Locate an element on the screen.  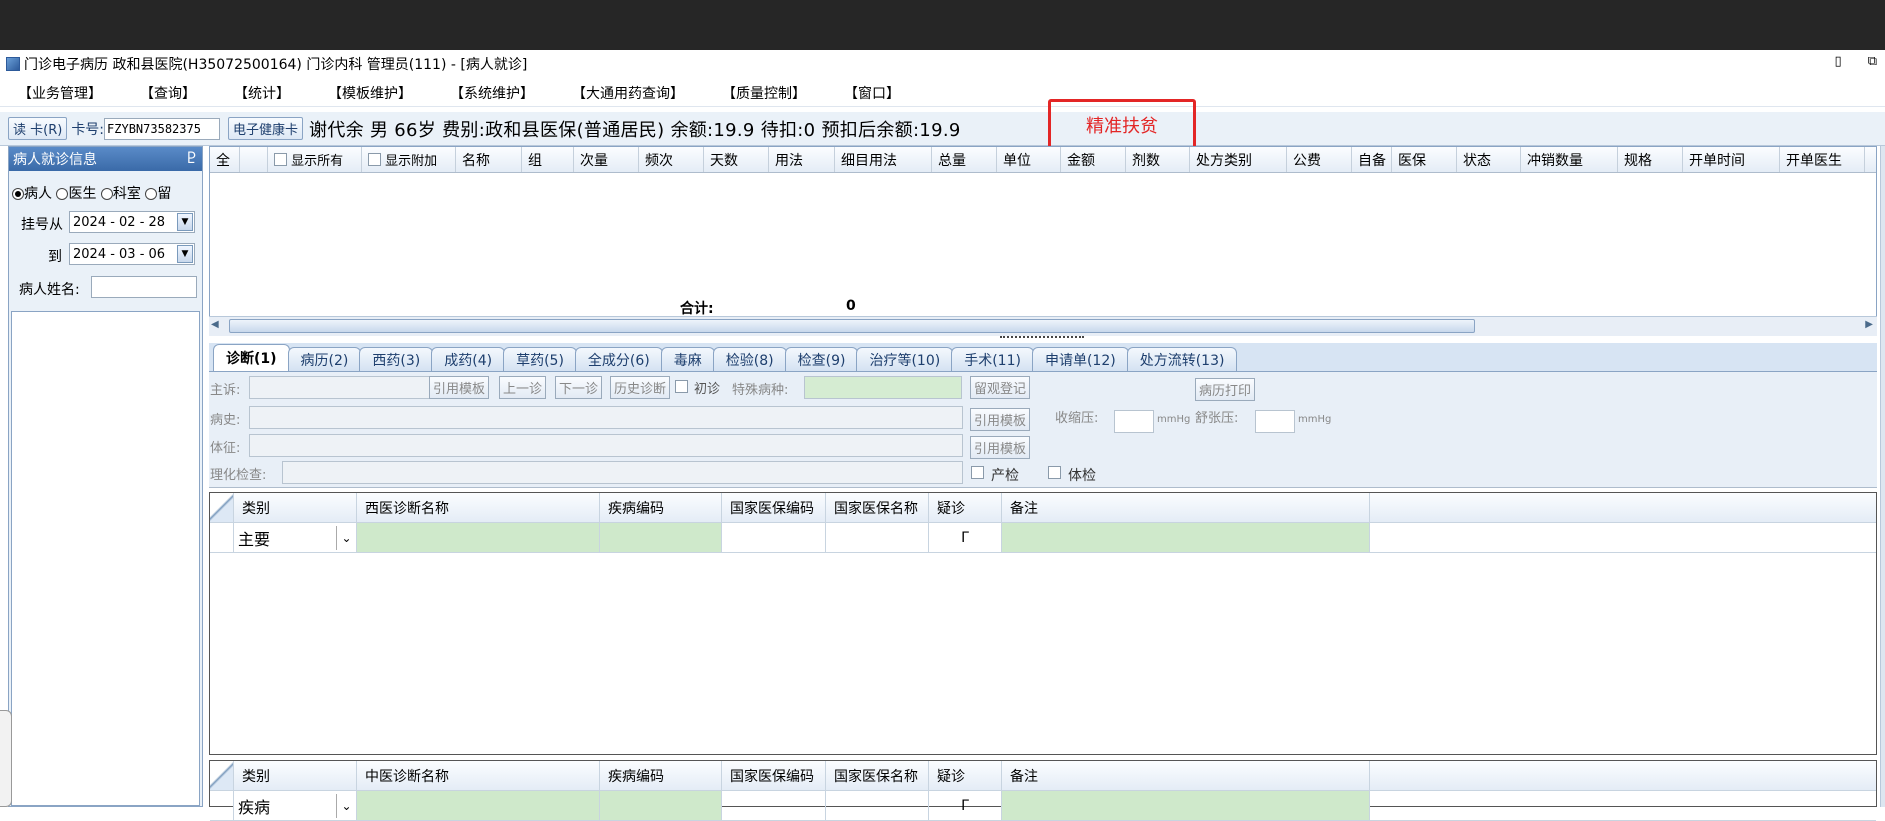
menu-query: 【查询】 is located at coordinates (168, 93).